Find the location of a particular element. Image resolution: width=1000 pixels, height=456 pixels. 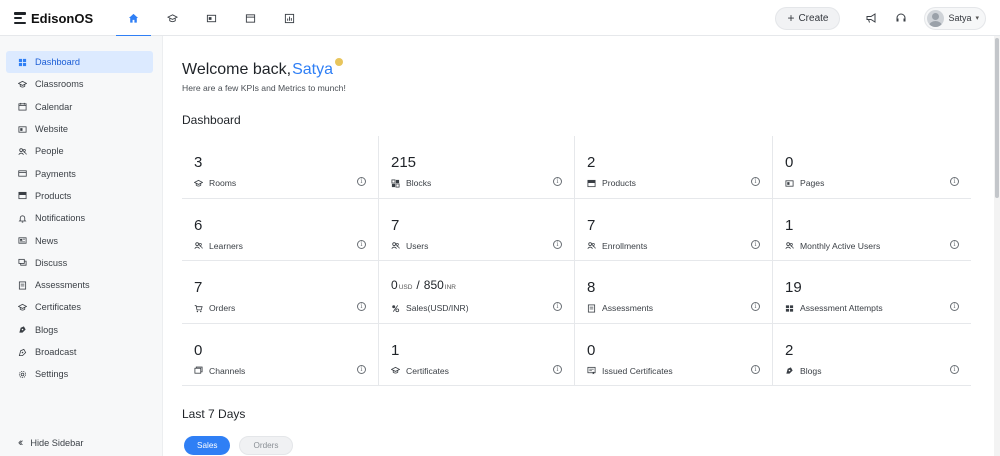

sidebar-item-label: Blogs is located at coordinates (46, 329).